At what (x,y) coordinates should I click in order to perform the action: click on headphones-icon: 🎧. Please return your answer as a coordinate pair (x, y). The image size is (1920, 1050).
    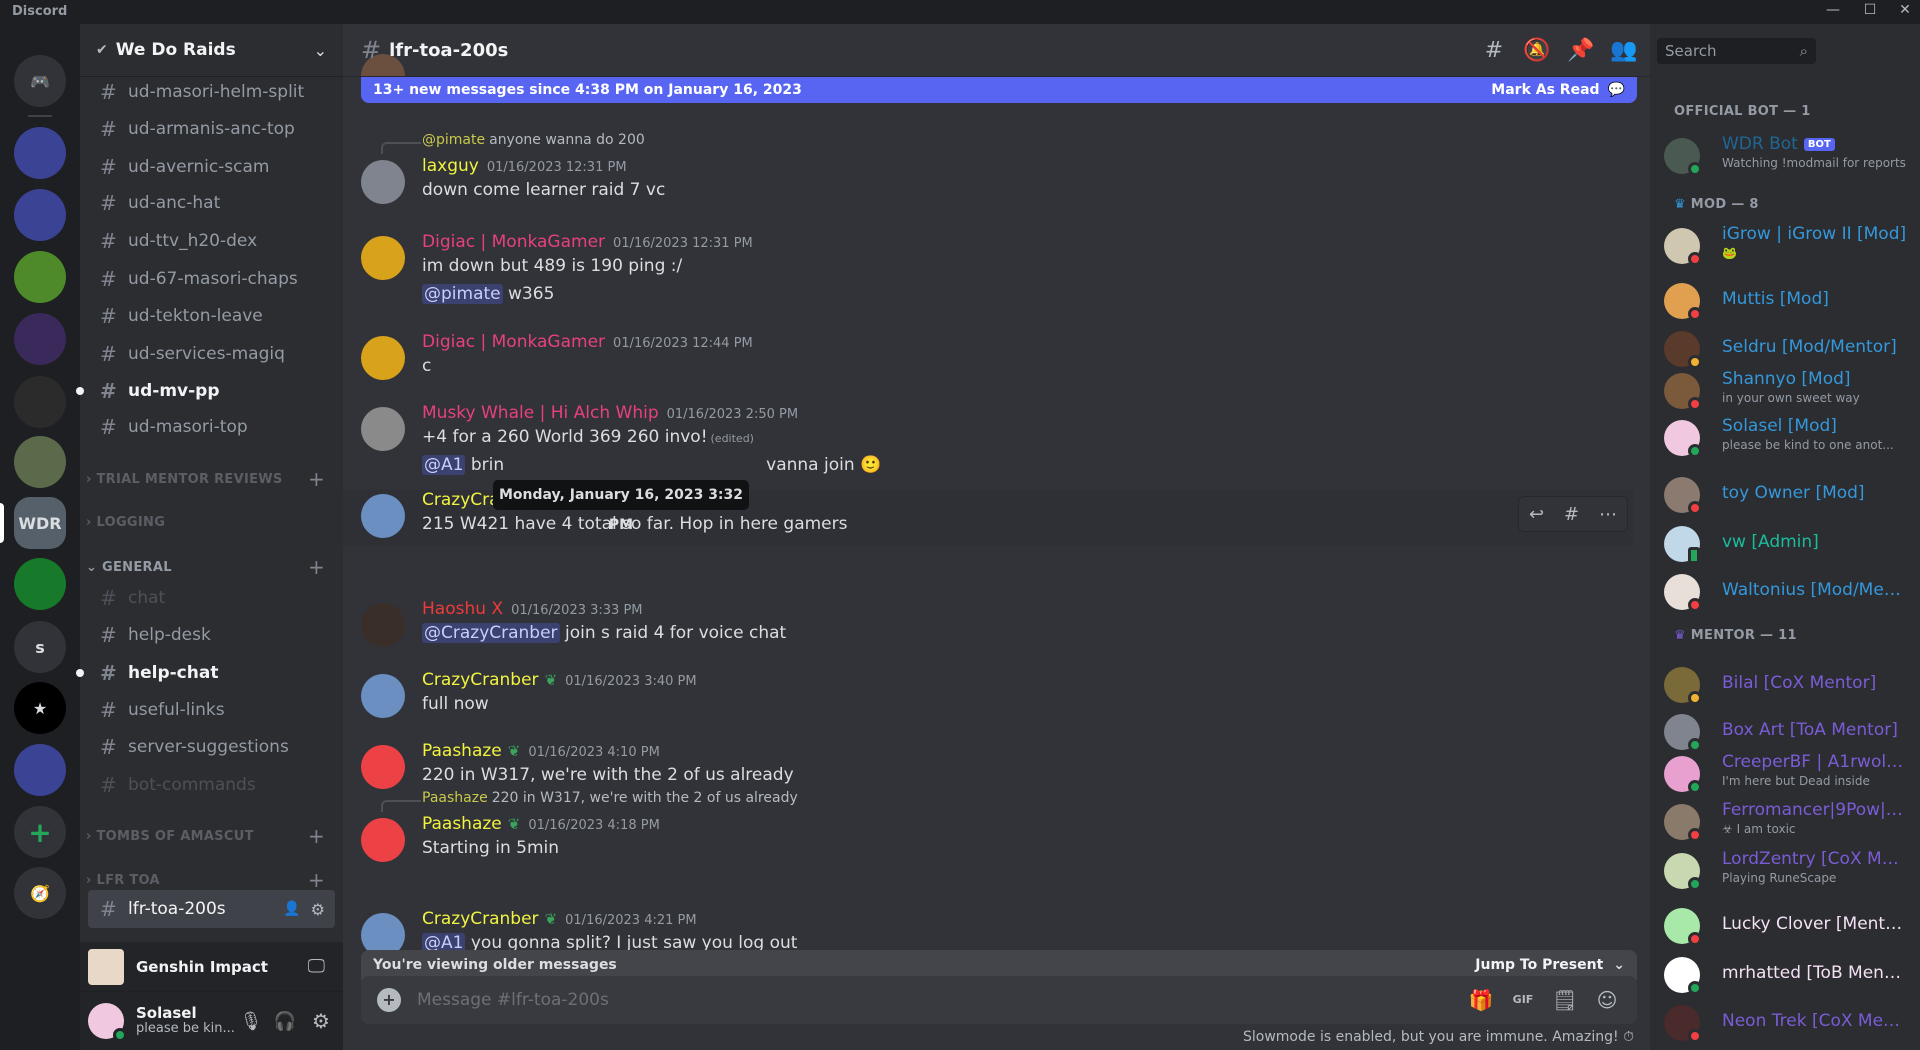
    Looking at the image, I should click on (285, 1021).